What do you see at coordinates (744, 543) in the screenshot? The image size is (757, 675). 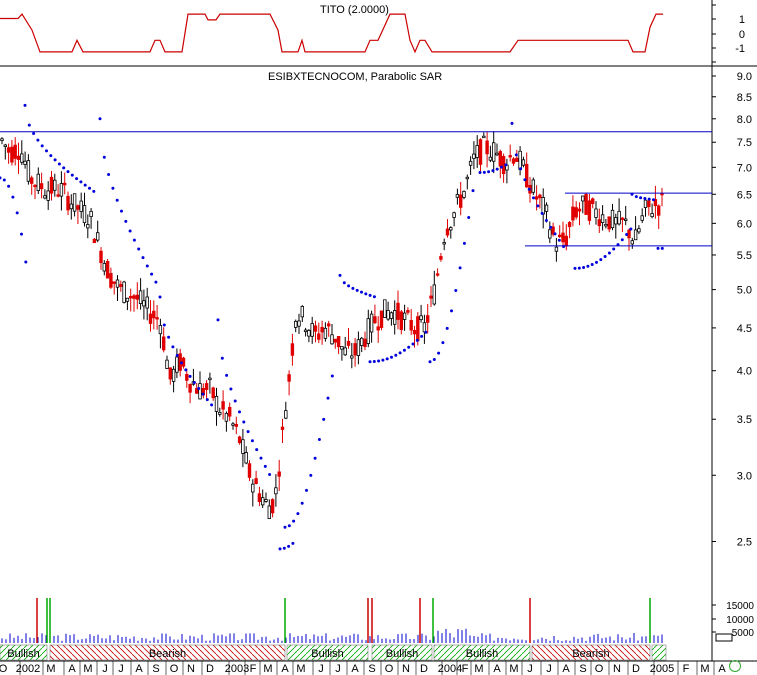 I see `price-tick-label: 2.5` at bounding box center [744, 543].